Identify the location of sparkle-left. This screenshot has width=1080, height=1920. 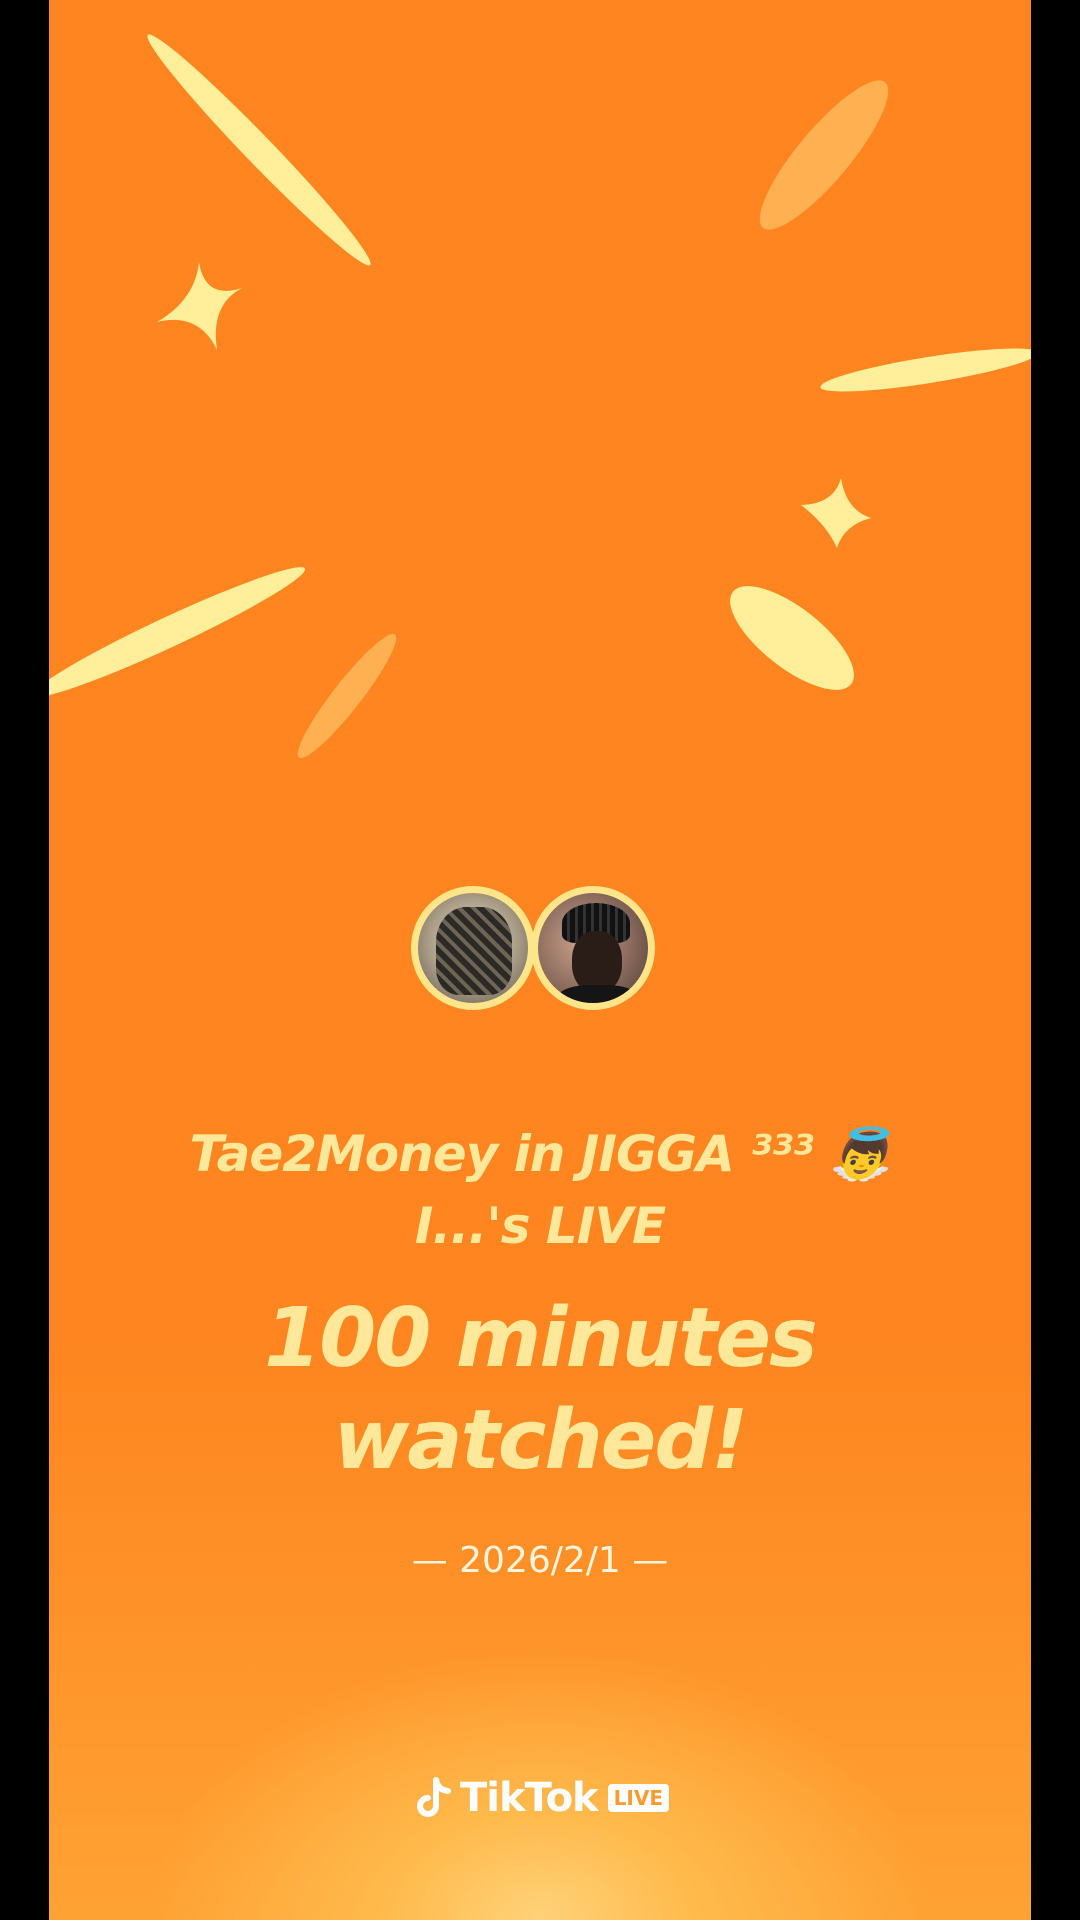
(199, 306).